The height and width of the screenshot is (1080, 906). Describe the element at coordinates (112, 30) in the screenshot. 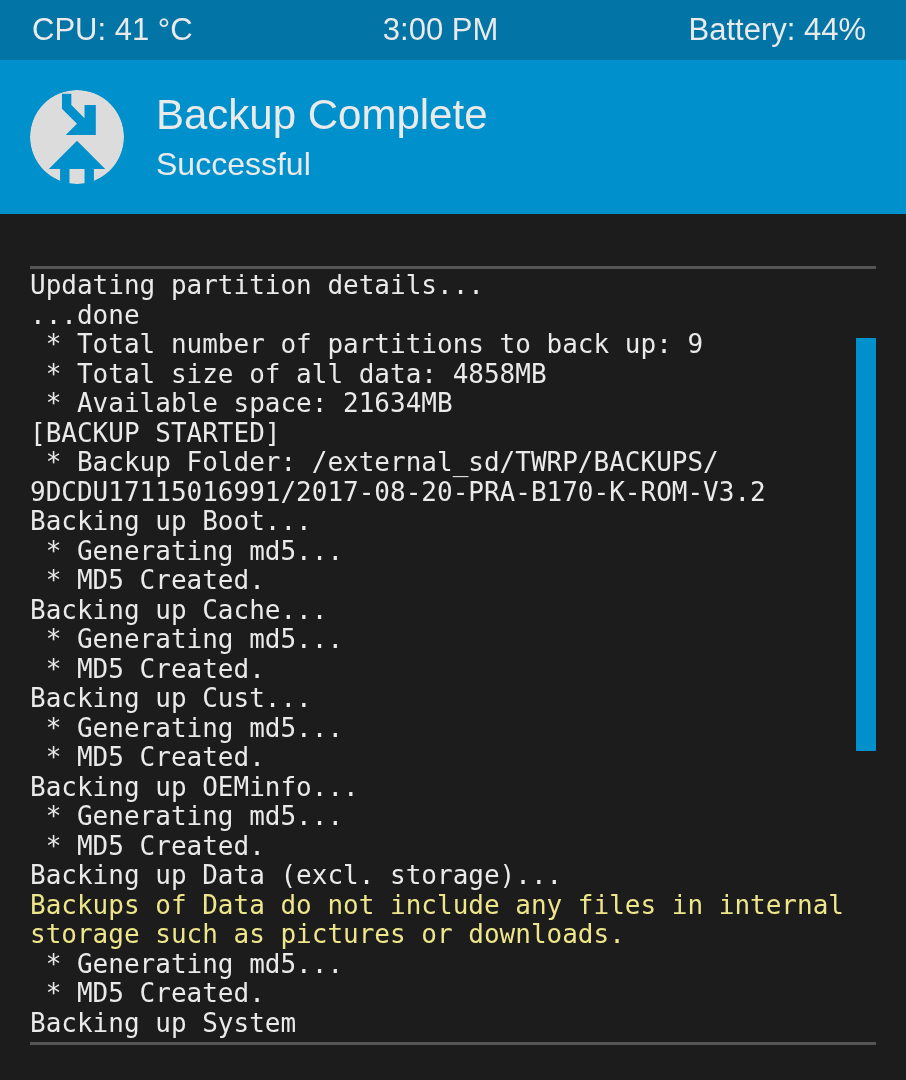

I see `cpu-temperature: CPU: 41 °C` at that location.